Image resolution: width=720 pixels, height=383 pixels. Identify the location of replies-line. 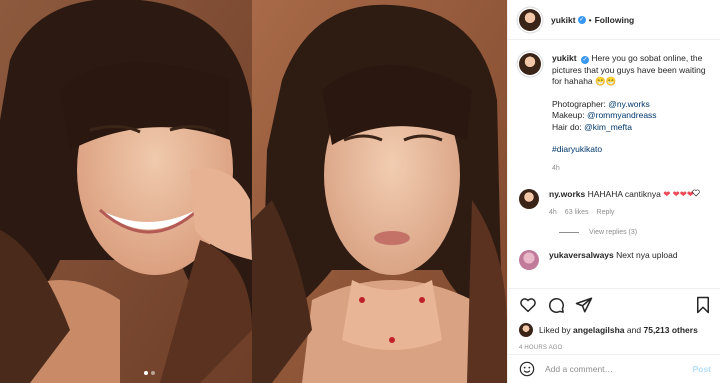
(569, 232).